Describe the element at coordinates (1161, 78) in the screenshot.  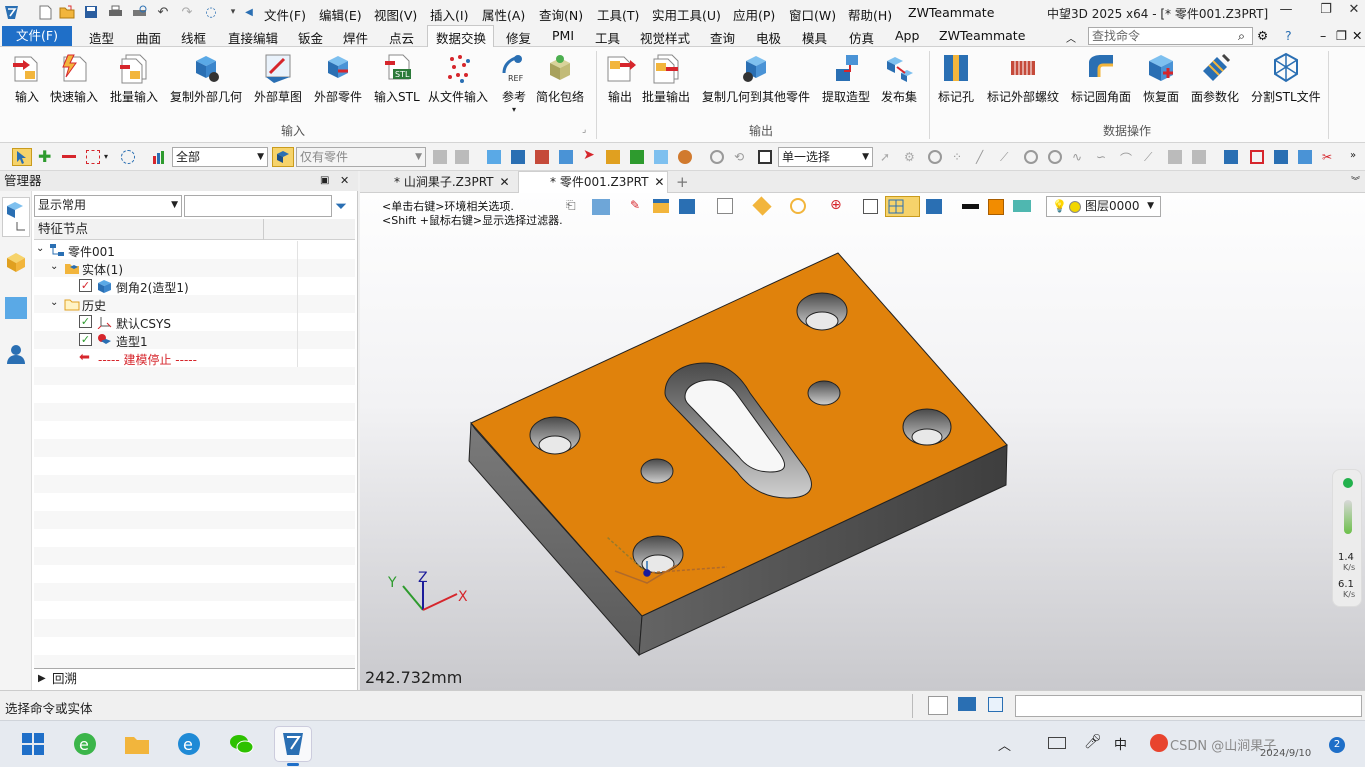
I see `restore-face-button: 恢复面` at that location.